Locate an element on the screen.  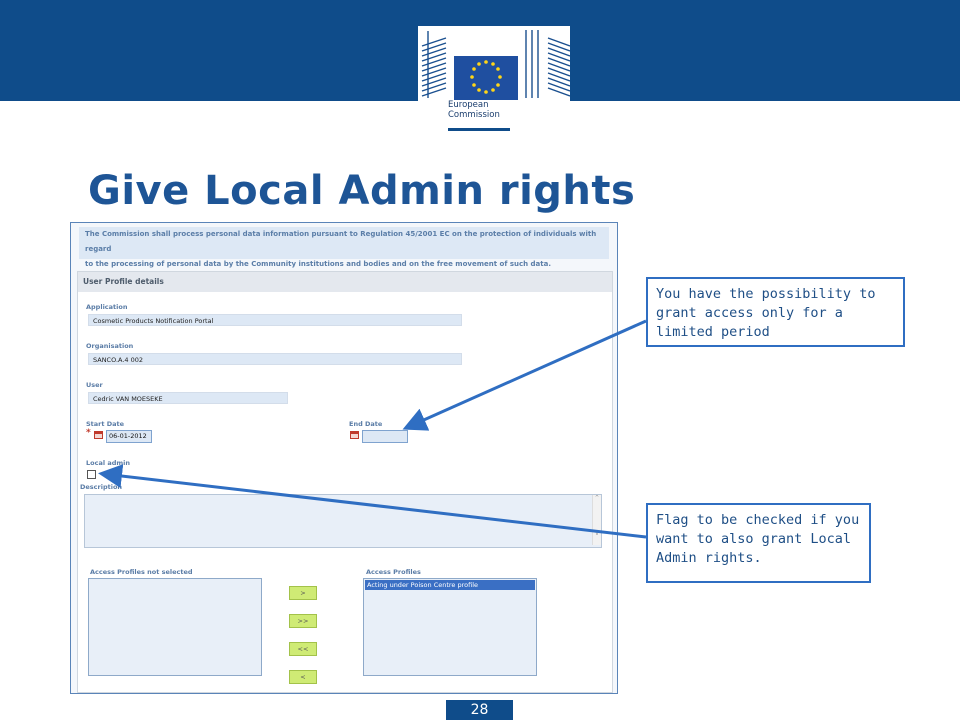
arrow-to-local-admin is located at coordinates (372, 501).